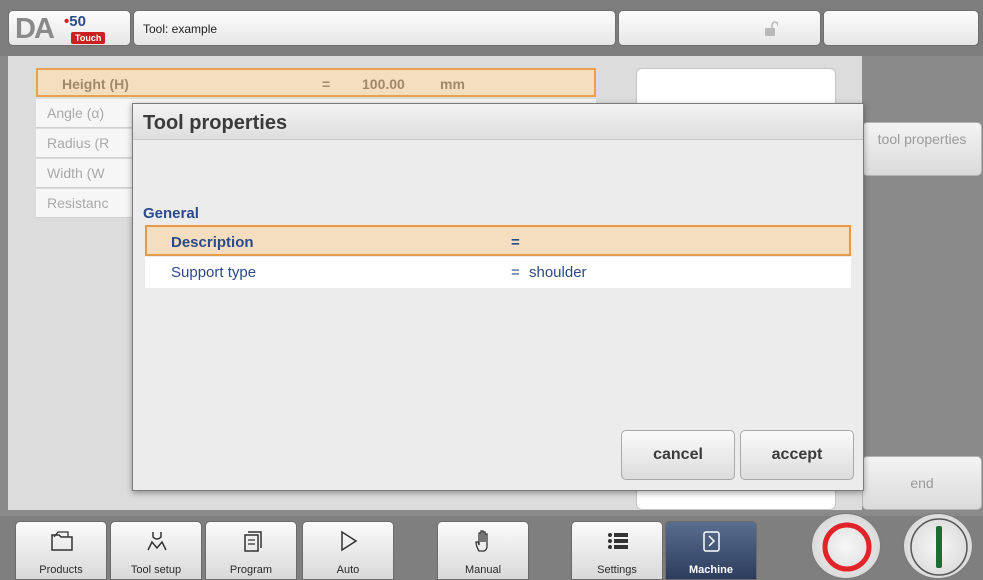 The image size is (983, 580). I want to click on support-type-label: Support type, so click(214, 272).